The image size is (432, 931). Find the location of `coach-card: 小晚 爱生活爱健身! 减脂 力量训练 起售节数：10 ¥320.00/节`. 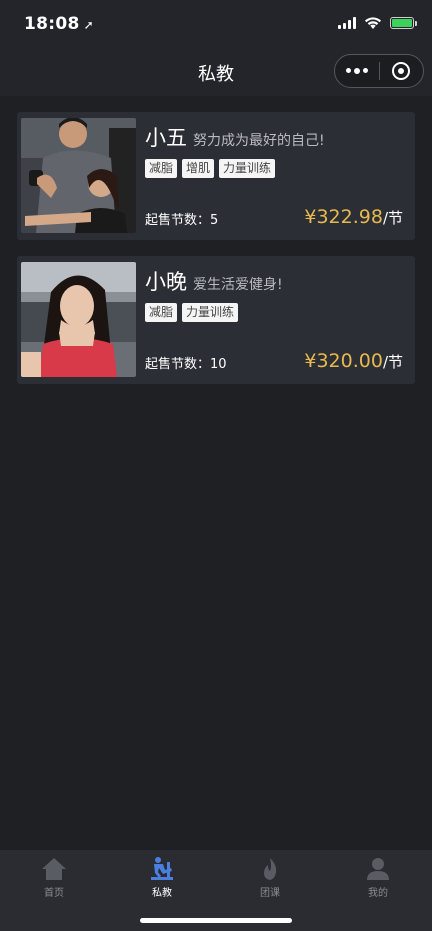

coach-card: 小晚 爱生活爱健身! 减脂 力量训练 起售节数：10 ¥320.00/节 is located at coordinates (216, 320).